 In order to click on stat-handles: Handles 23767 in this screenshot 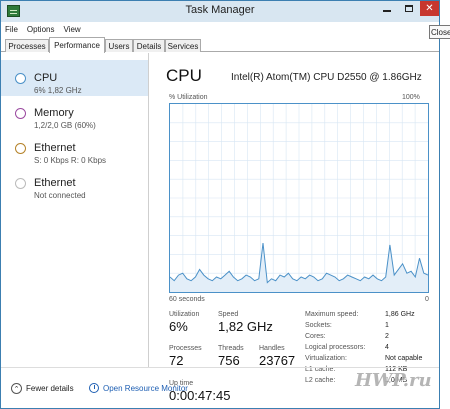, I will do `click(277, 356)`.